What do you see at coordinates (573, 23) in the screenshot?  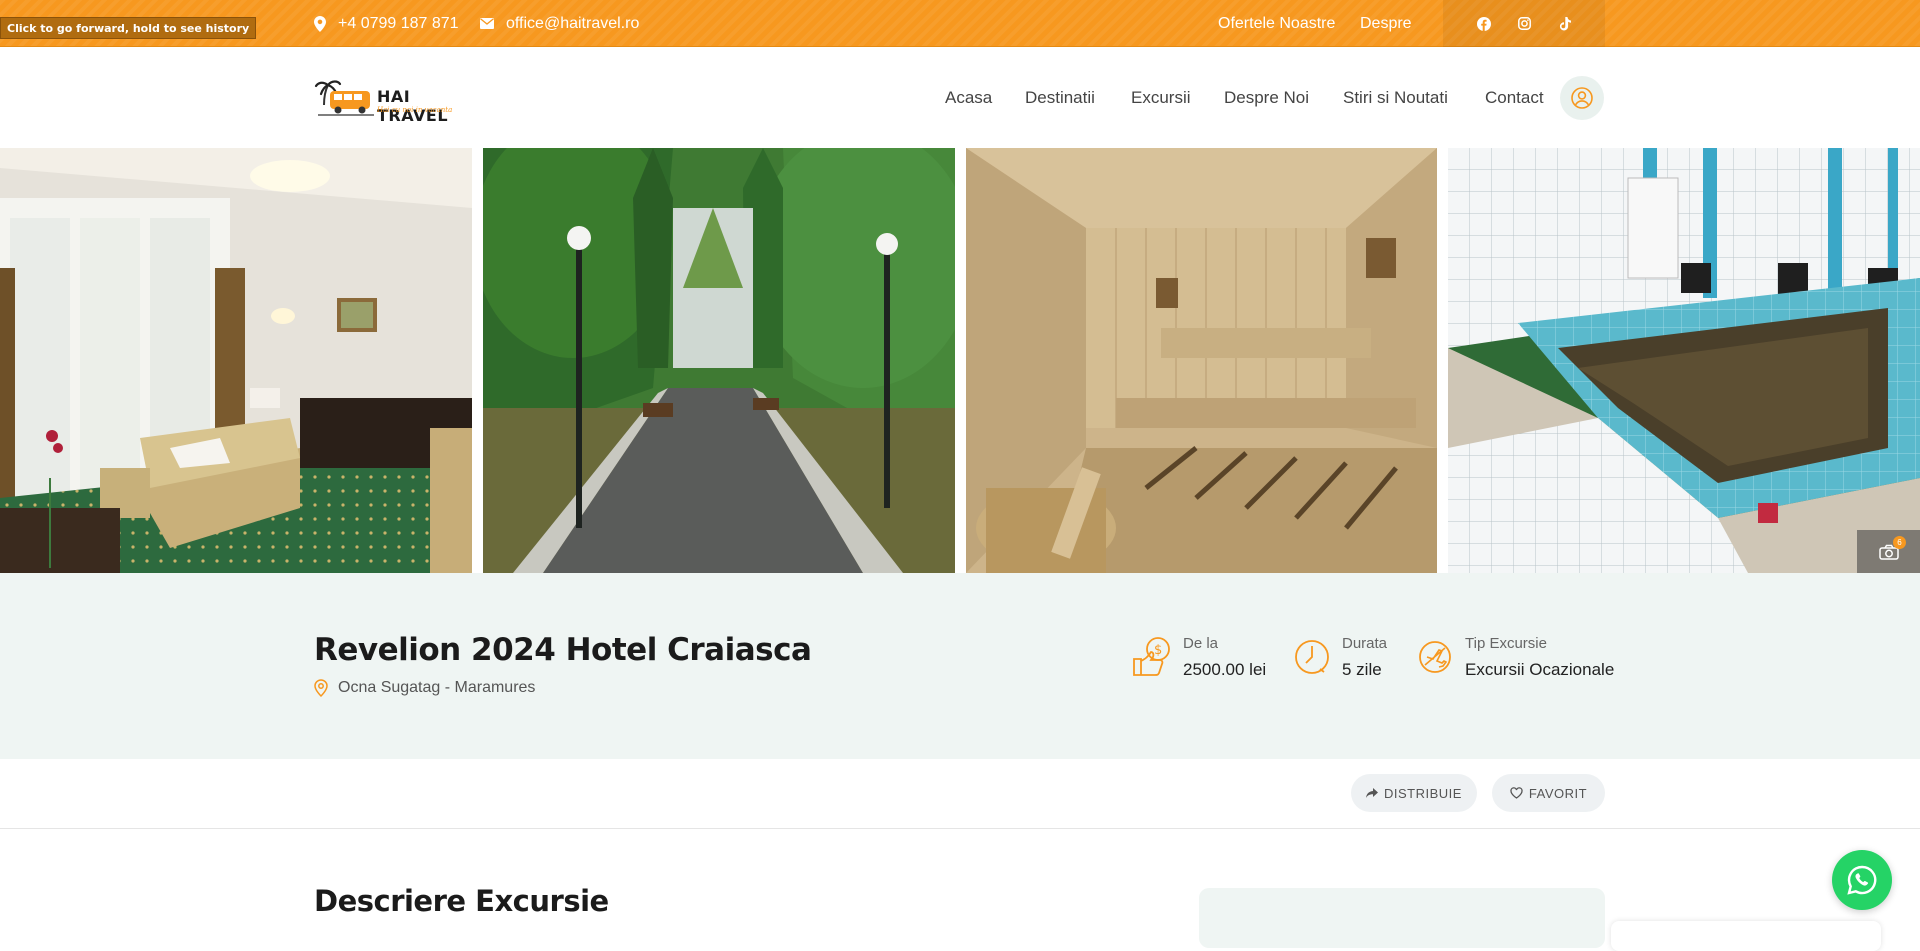 I see `email-text: office@haitravel.ro` at bounding box center [573, 23].